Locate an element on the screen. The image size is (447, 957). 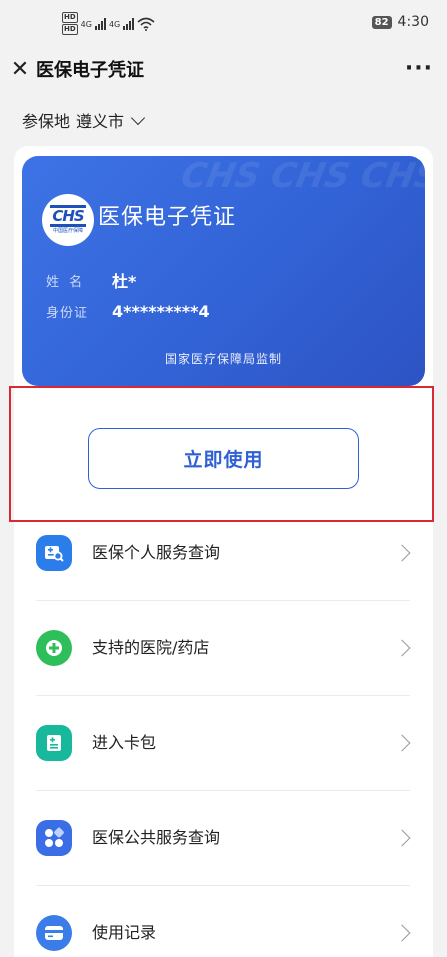
card-wallet-icon is located at coordinates (54, 743).